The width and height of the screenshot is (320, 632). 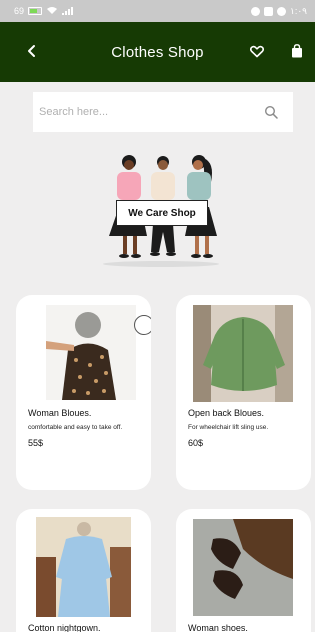 What do you see at coordinates (64, 627) in the screenshot?
I see `product-name: Cotton nightgown.` at bounding box center [64, 627].